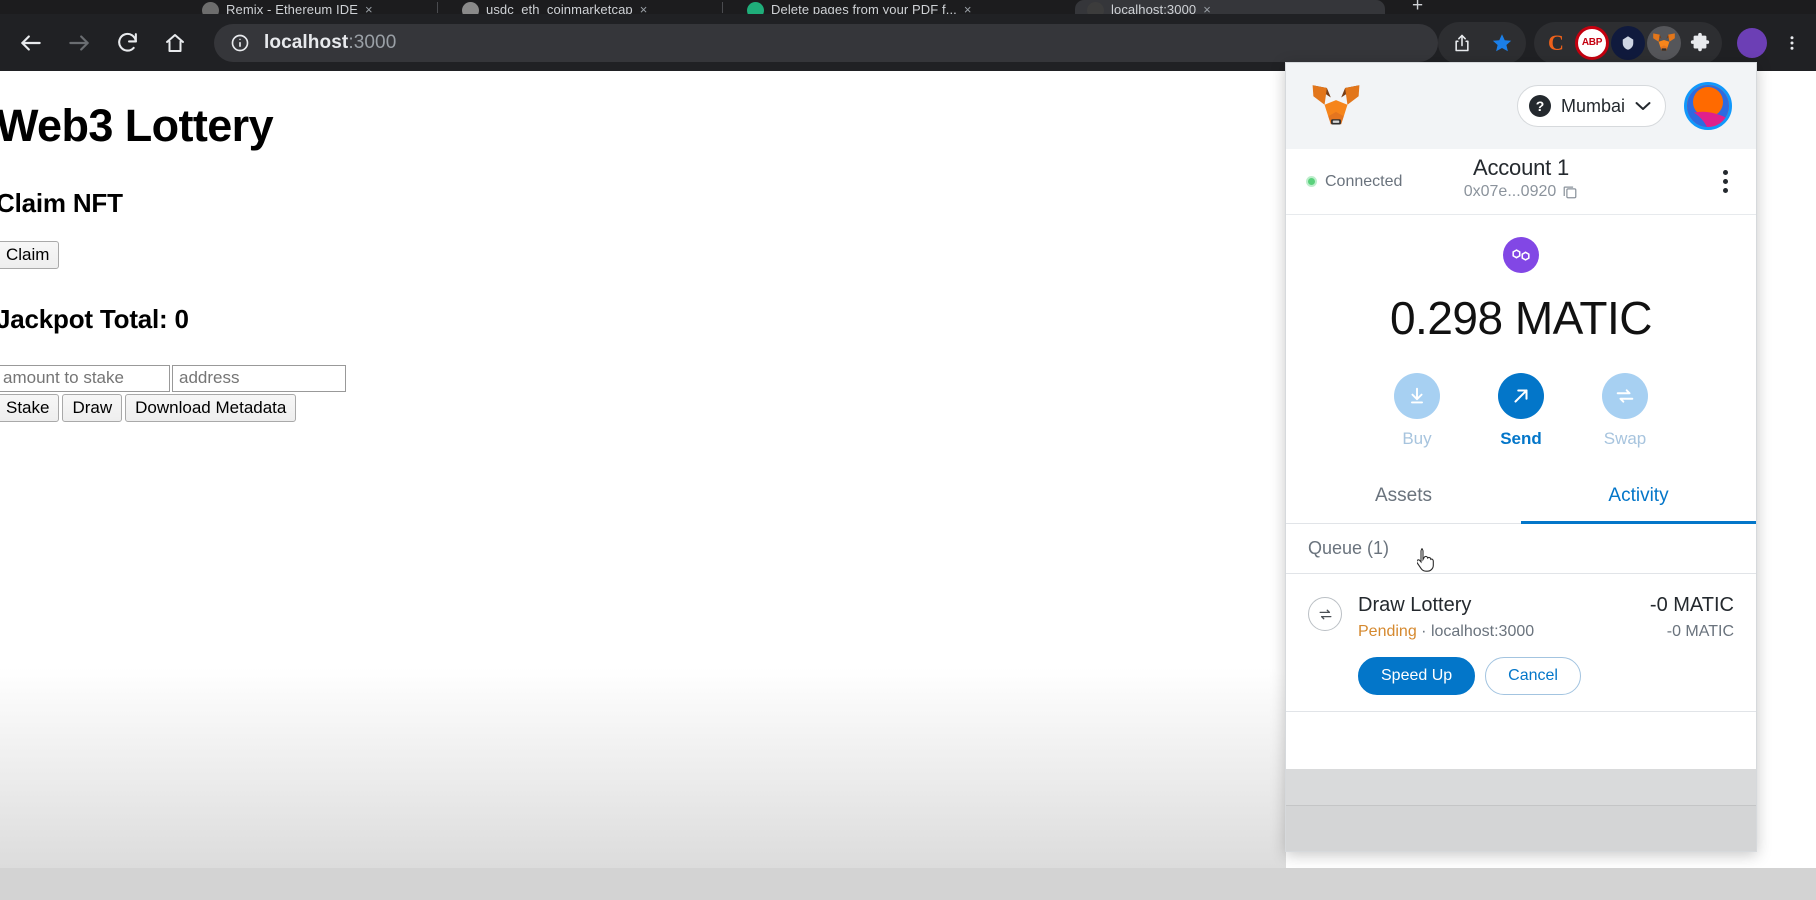 The width and height of the screenshot is (1816, 900). Describe the element at coordinates (1417, 438) in the screenshot. I see `buy-button-label: Buy` at that location.